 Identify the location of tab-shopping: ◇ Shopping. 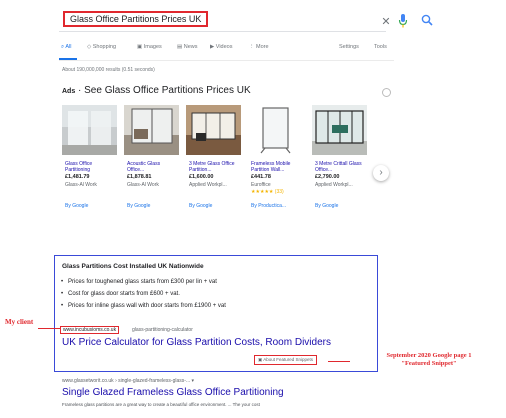
(101, 47).